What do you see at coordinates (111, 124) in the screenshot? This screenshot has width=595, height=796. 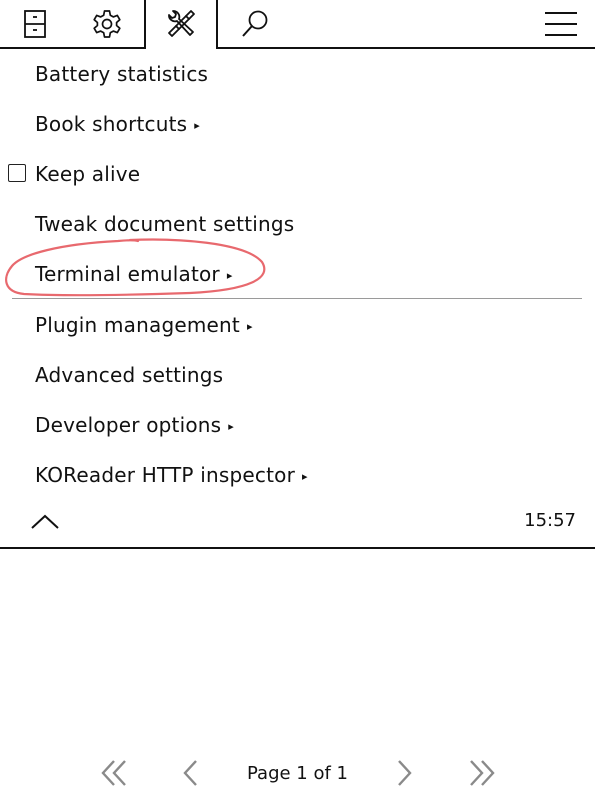 I see `menu-item-label: Book shortcuts` at bounding box center [111, 124].